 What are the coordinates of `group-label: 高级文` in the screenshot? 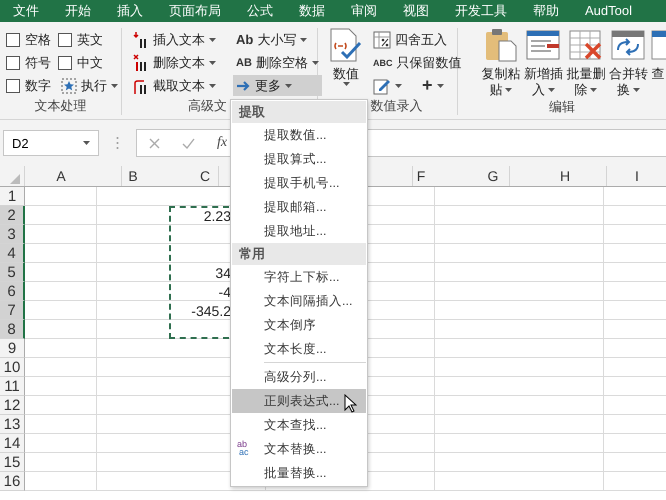 It's located at (207, 106).